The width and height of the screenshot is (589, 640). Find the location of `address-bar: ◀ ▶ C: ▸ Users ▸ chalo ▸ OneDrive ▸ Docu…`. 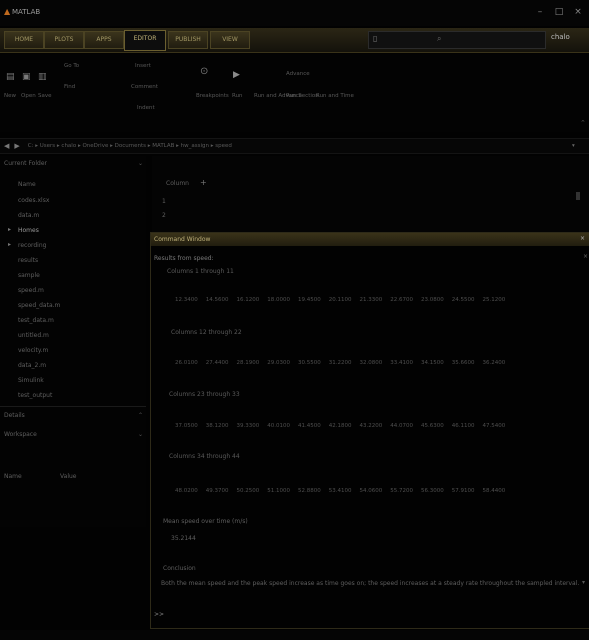

address-bar: ◀ ▶ C: ▸ Users ▸ chalo ▸ OneDrive ▸ Docu… is located at coordinates (294, 146).